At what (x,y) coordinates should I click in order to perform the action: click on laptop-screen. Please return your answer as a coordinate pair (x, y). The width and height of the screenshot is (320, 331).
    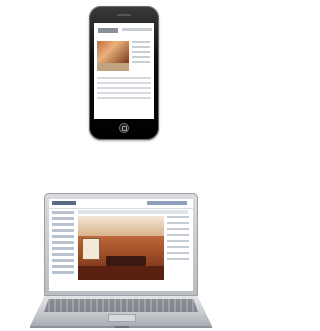
    Looking at the image, I should click on (121, 245).